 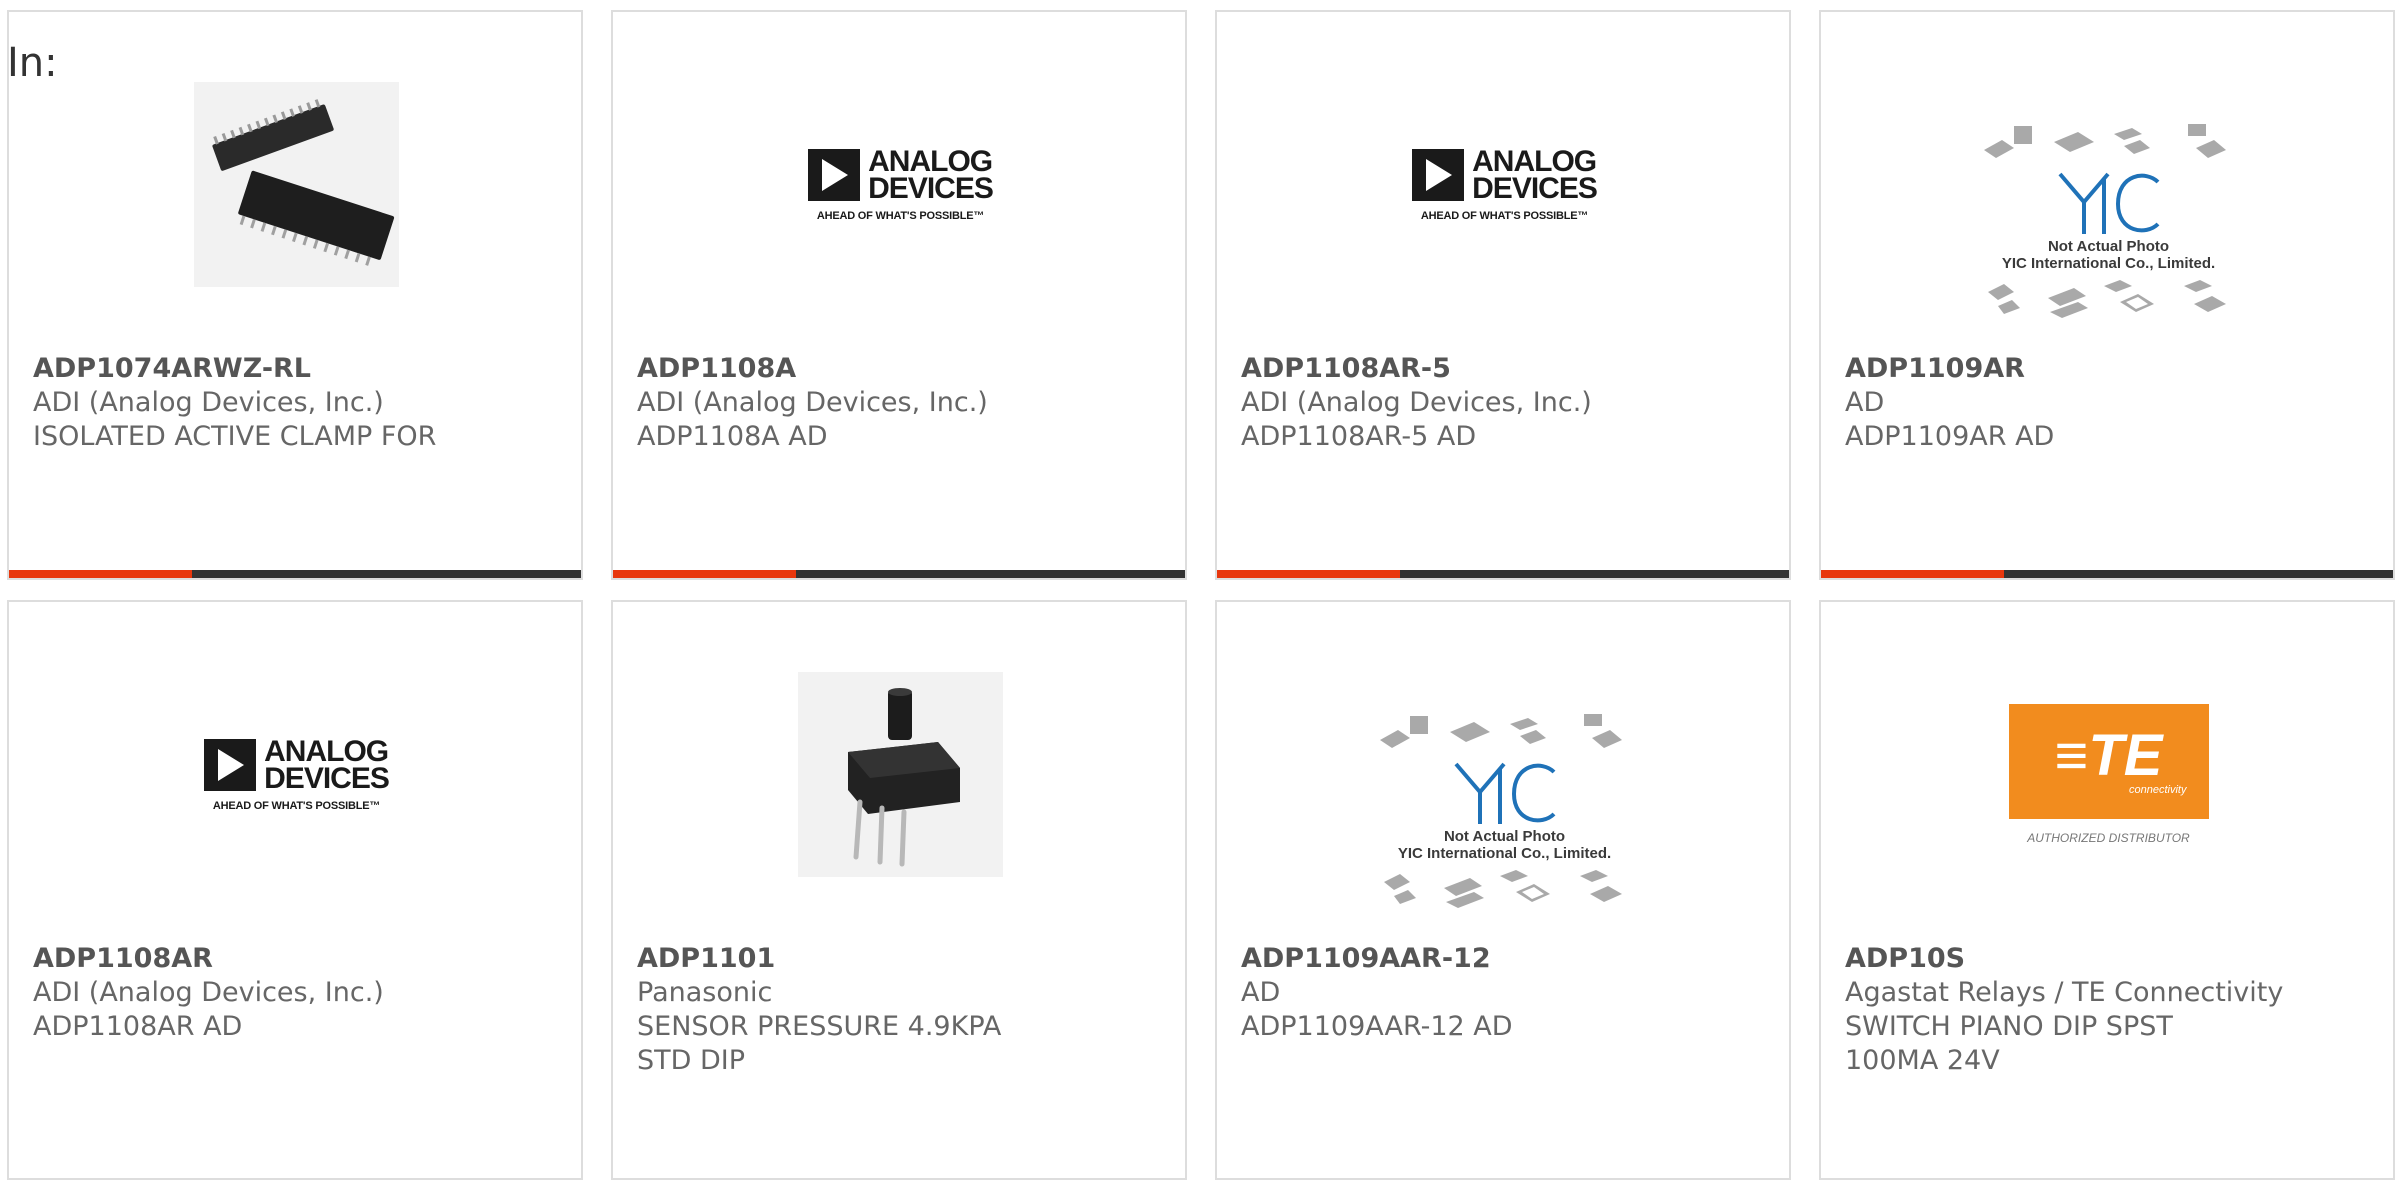 I want to click on ic-chip-icon, so click(x=296, y=184).